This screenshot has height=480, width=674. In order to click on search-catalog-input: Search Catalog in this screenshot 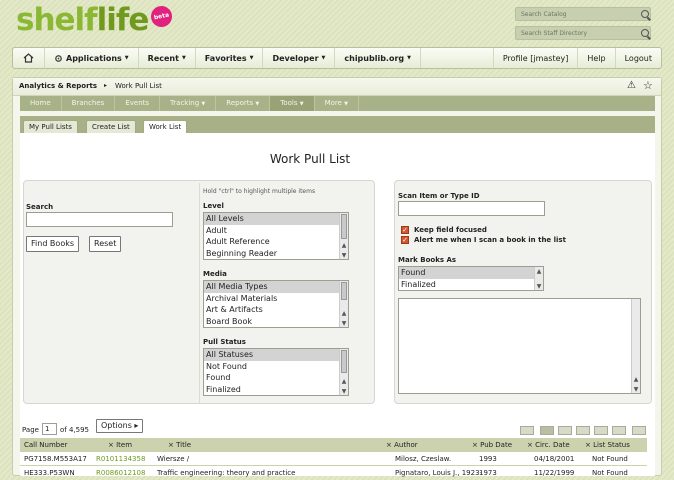, I will do `click(583, 14)`.